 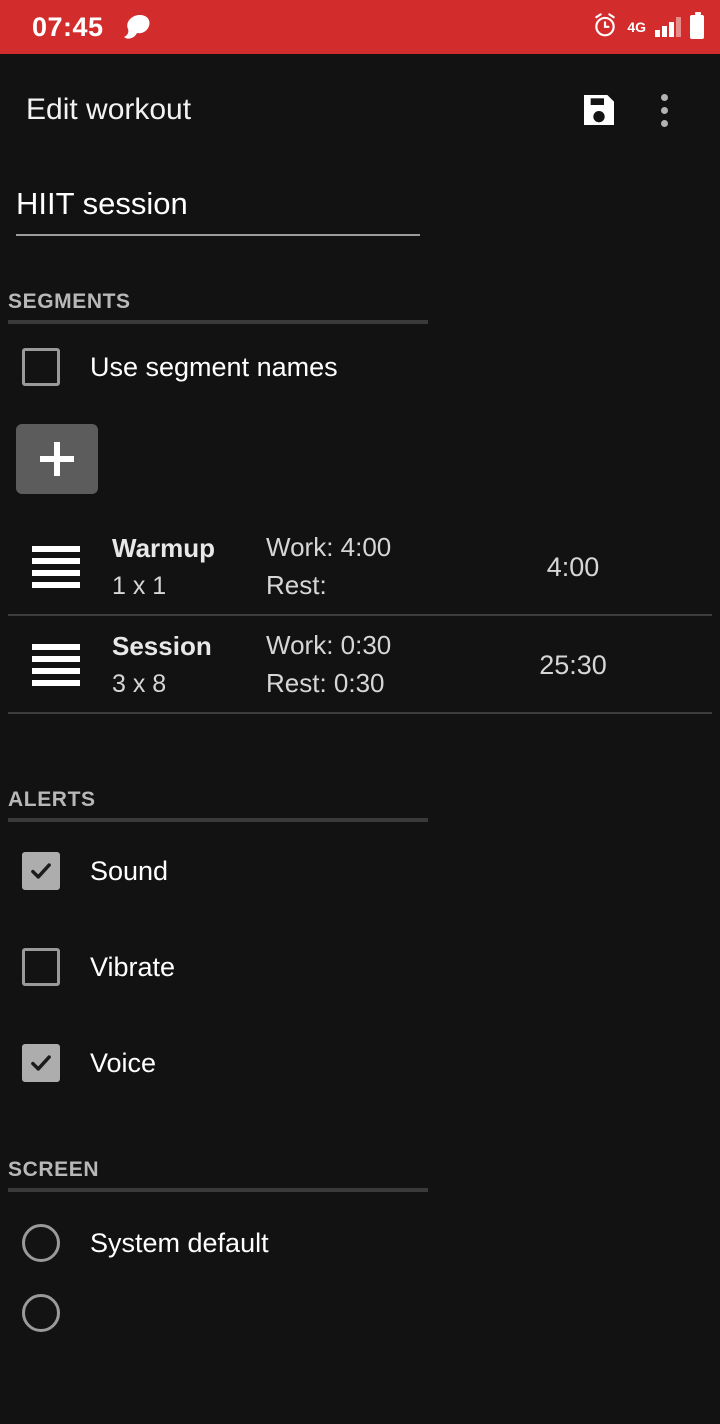 What do you see at coordinates (648, 27) in the screenshot?
I see `status-bar-indicators: 4G` at bounding box center [648, 27].